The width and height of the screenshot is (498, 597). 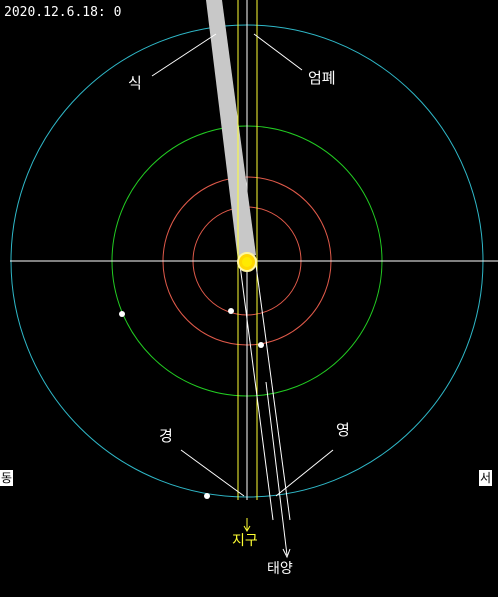 I want to click on shadow-transit-pointer, so click(x=304, y=473).